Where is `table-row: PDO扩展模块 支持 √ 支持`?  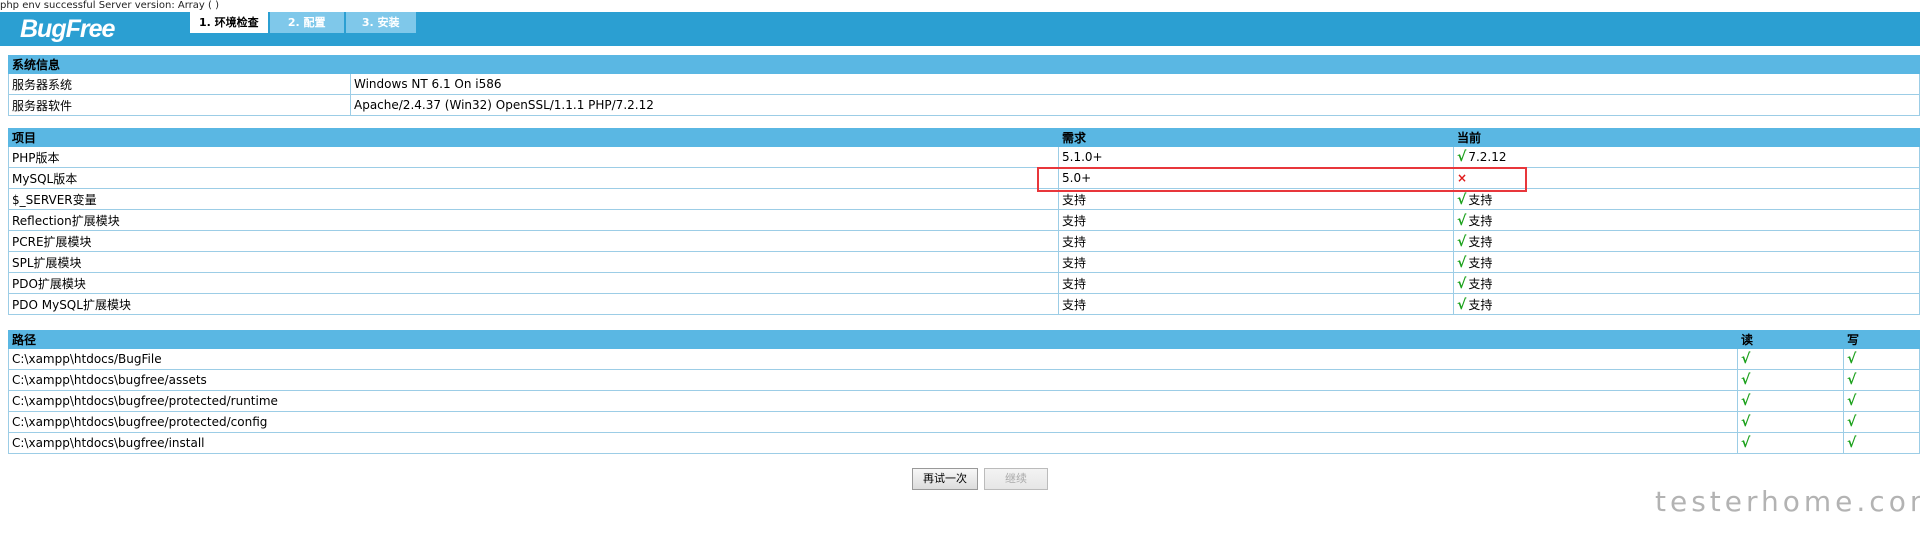
table-row: PDO扩展模块 支持 √ 支持 is located at coordinates (964, 283).